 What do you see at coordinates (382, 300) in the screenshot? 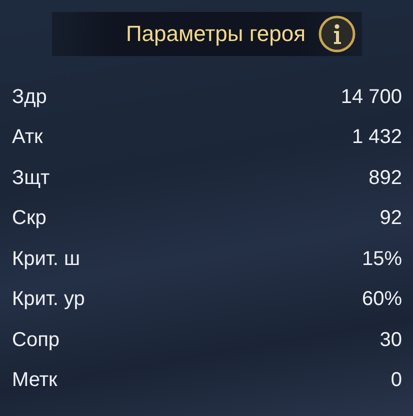
I see `stat-value: 60%` at bounding box center [382, 300].